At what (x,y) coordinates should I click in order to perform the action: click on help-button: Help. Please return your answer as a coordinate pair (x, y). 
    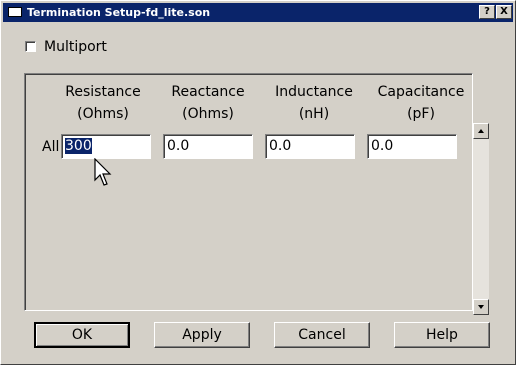
    Looking at the image, I should click on (442, 335).